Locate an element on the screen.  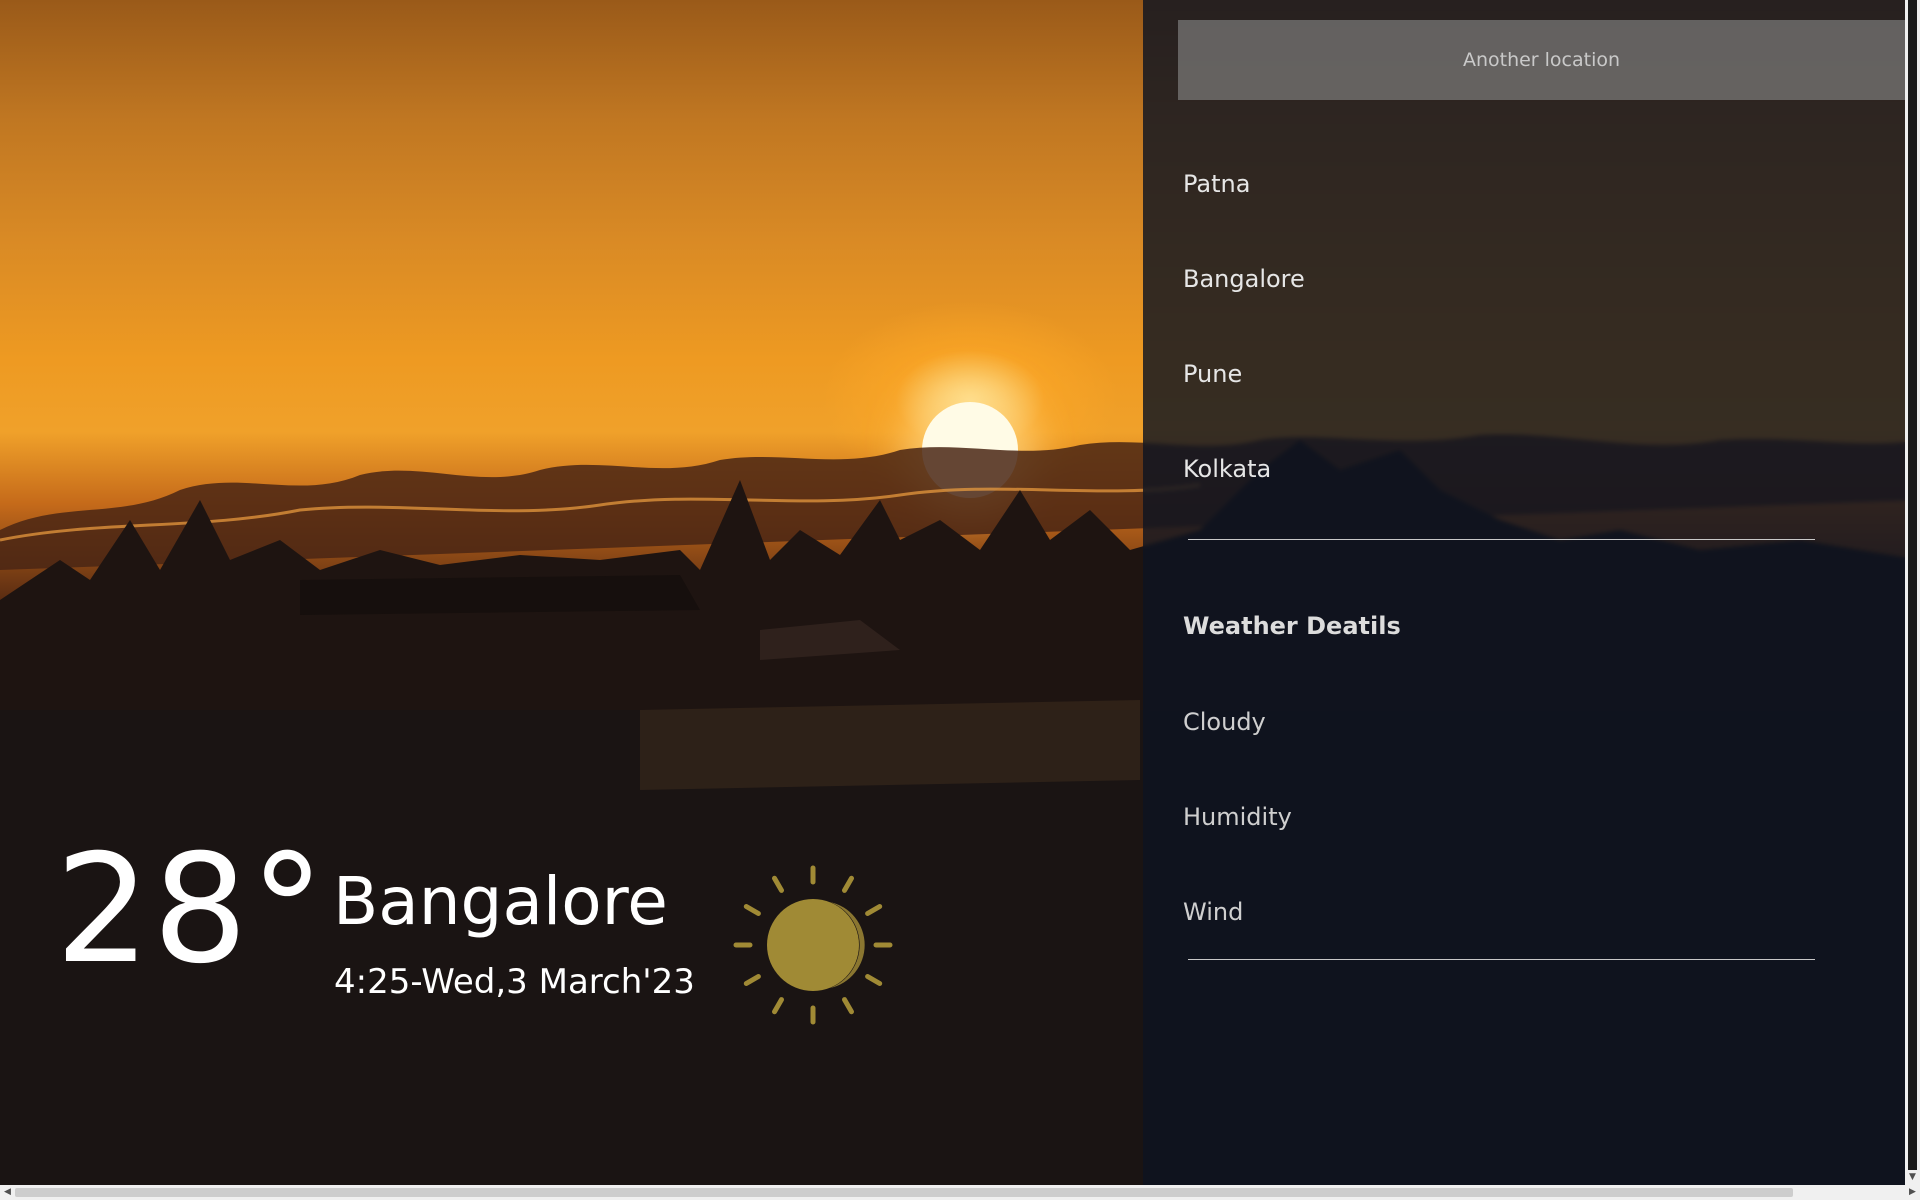
scroll-left-arrow-icon: ◀ is located at coordinates (7, 1192).